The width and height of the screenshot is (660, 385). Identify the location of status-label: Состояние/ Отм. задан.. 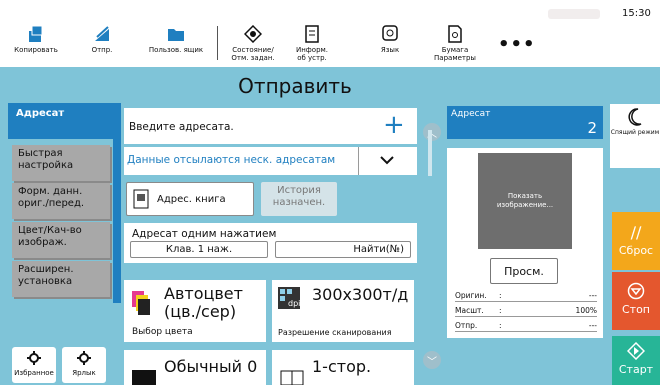
(253, 54).